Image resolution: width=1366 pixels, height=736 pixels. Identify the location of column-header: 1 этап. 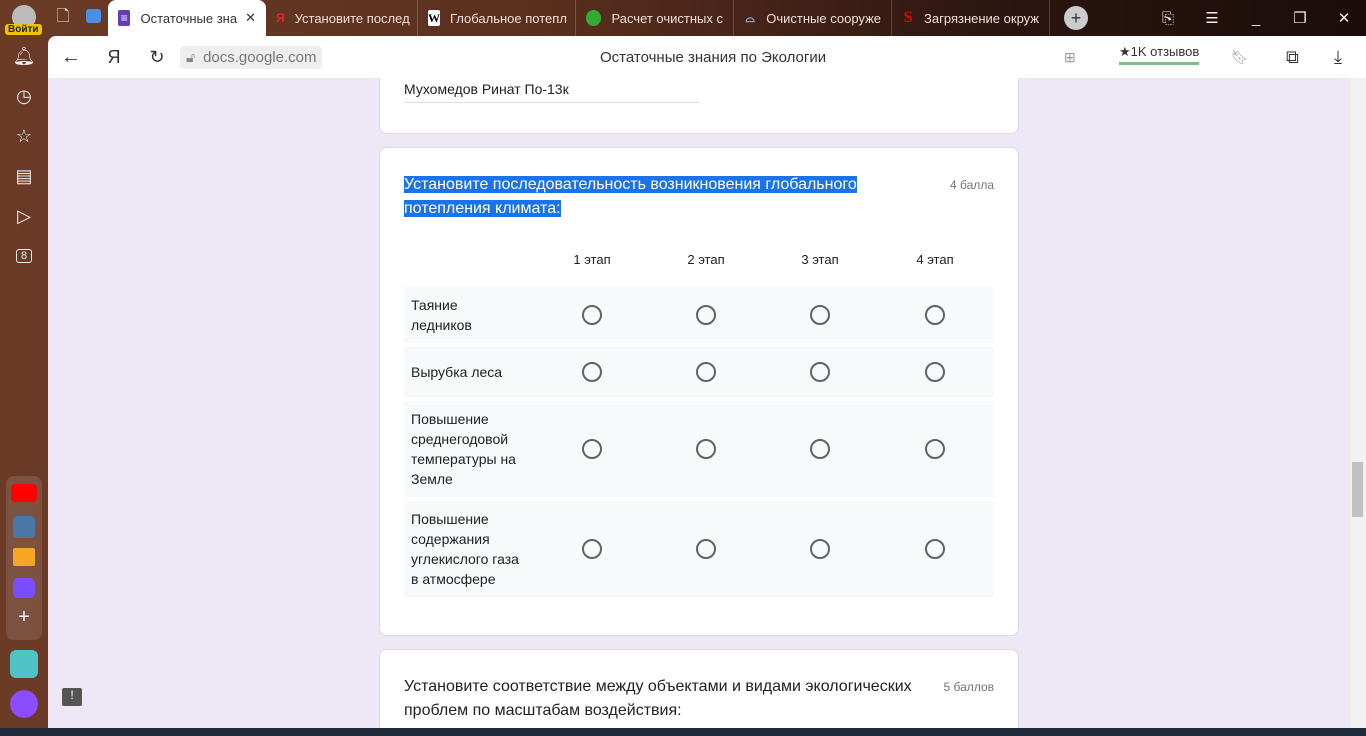
(592, 259).